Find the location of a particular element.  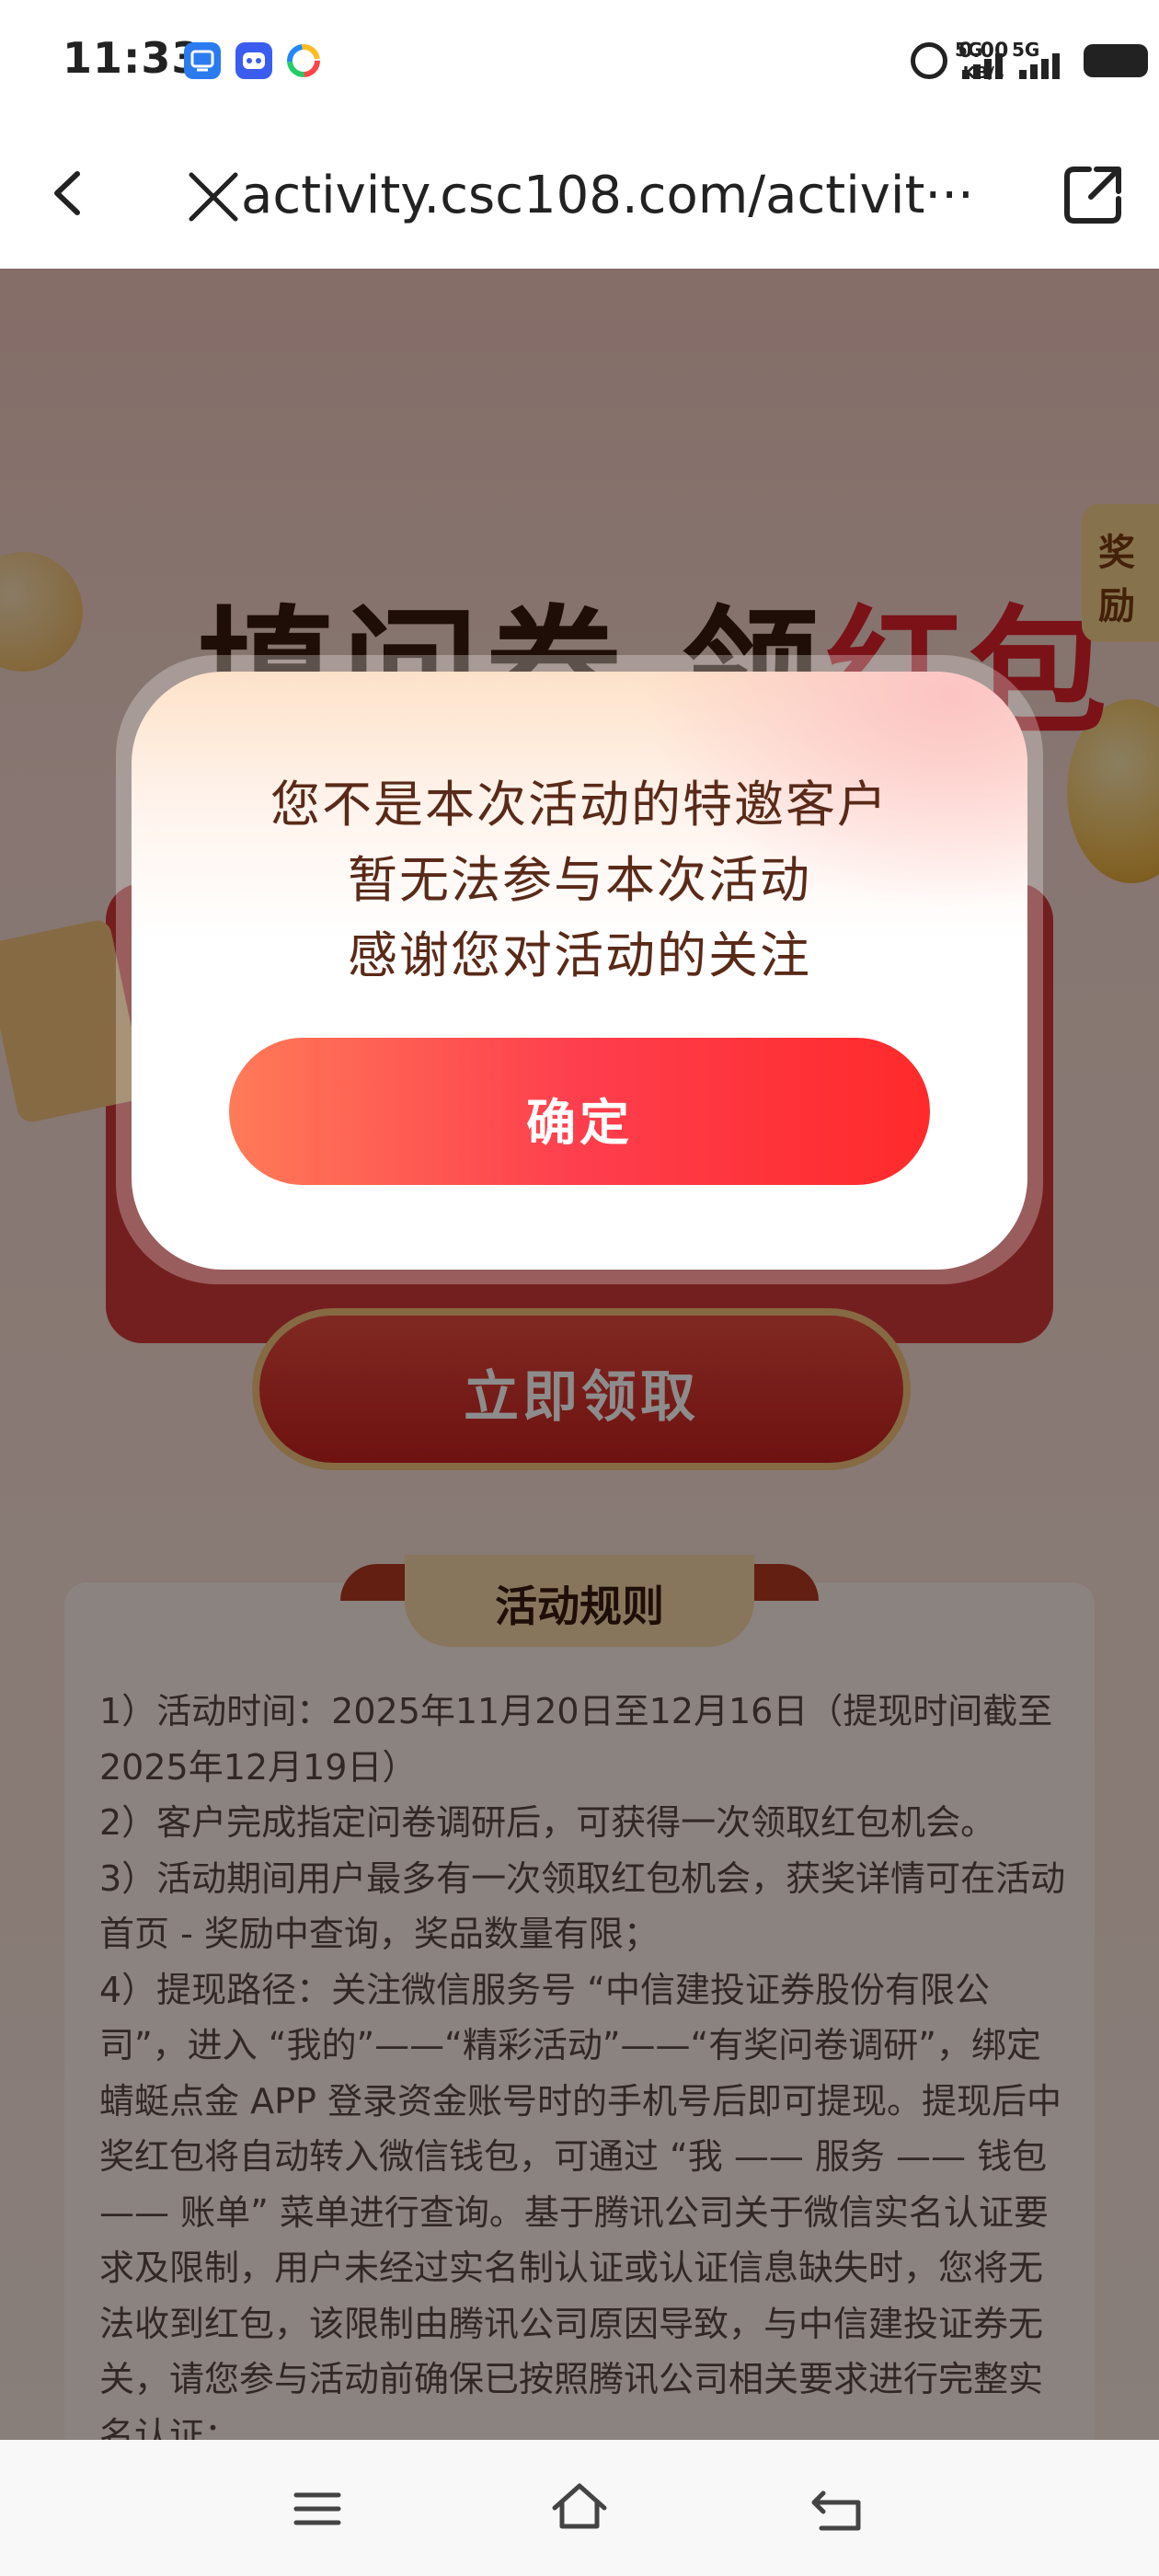

external-link-icon is located at coordinates (1092, 195).